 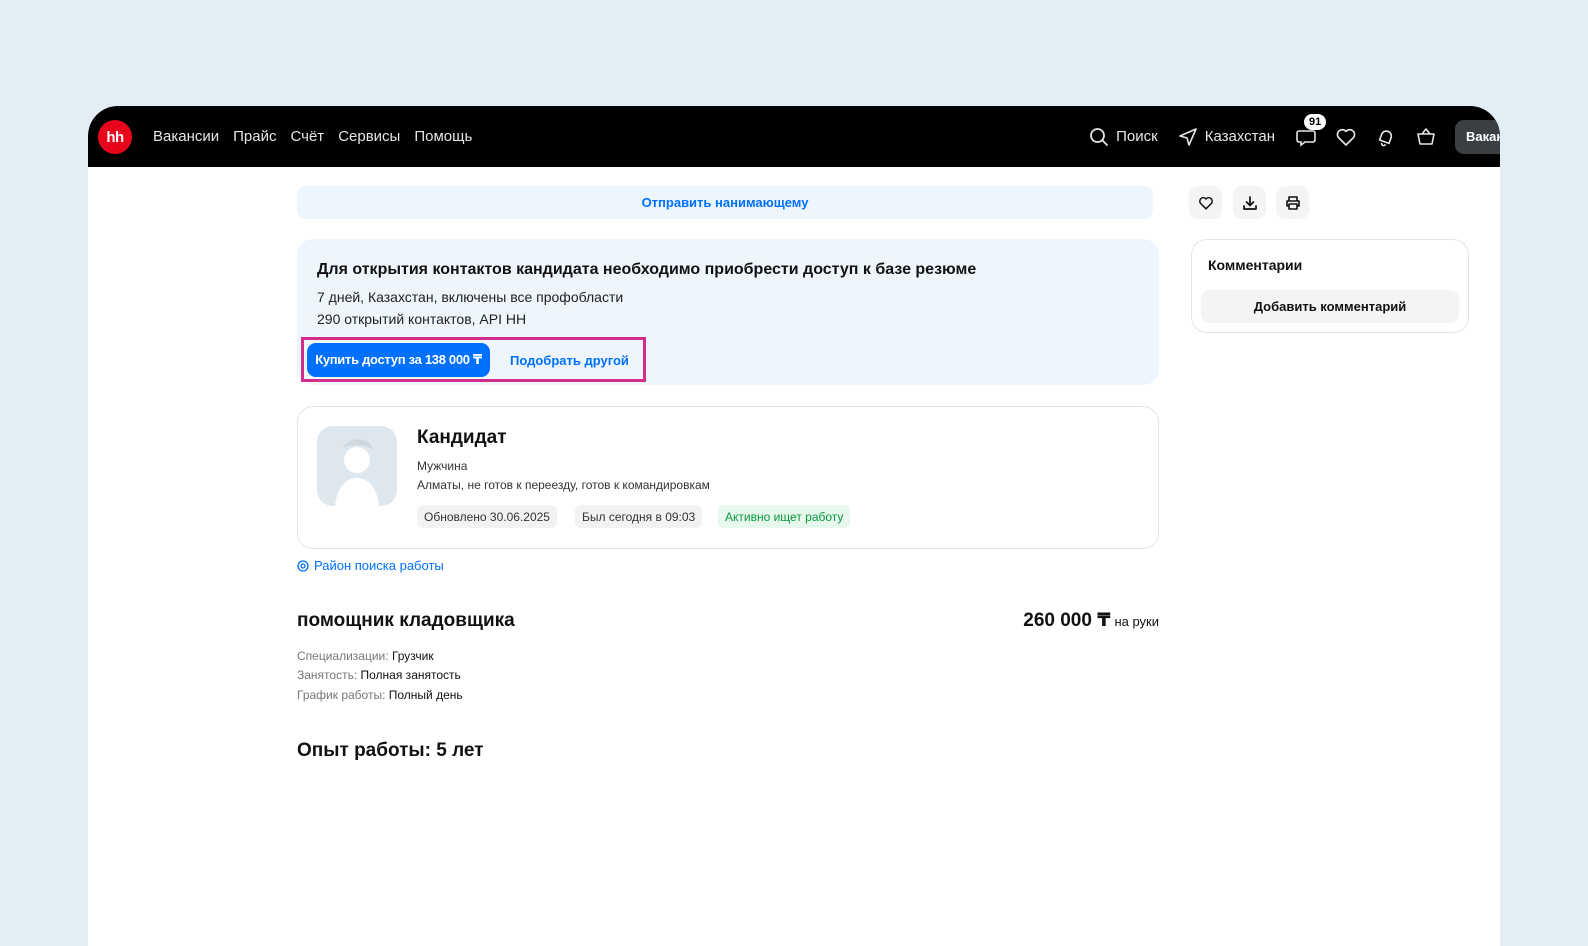 I want to click on download-icon, so click(x=1249, y=202).